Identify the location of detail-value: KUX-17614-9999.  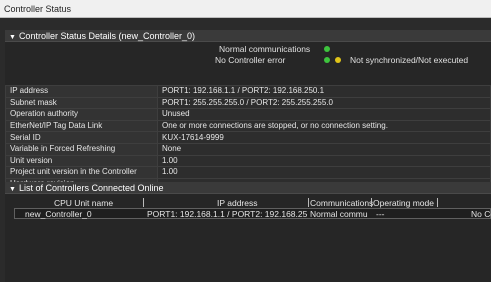
(324, 137).